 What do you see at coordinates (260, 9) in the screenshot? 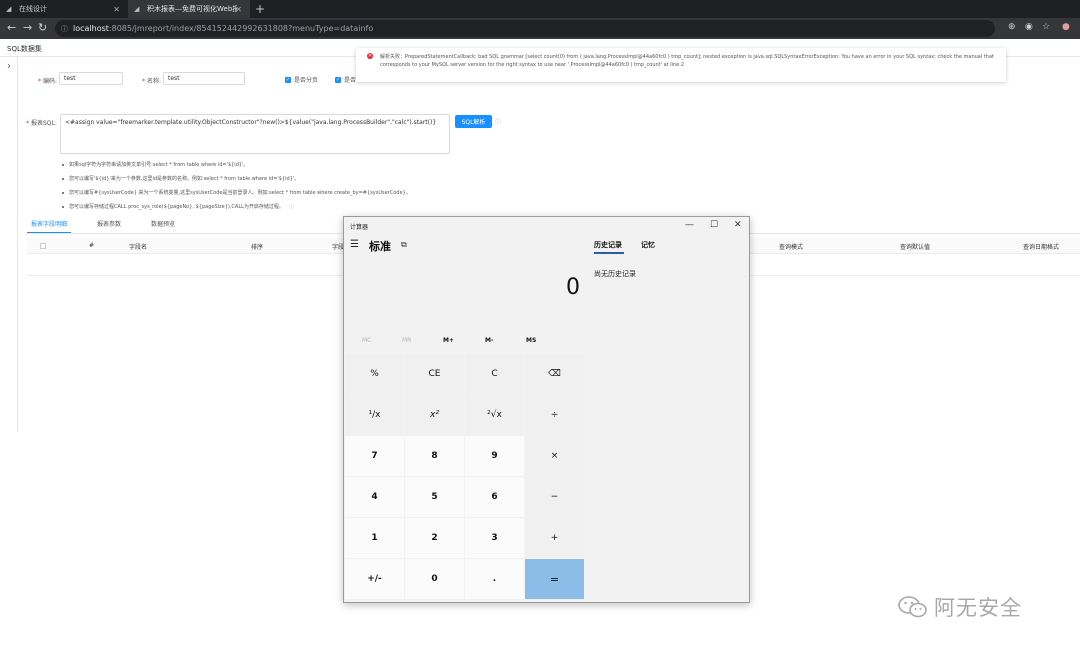
I see `new-tab-icon: +` at bounding box center [260, 9].